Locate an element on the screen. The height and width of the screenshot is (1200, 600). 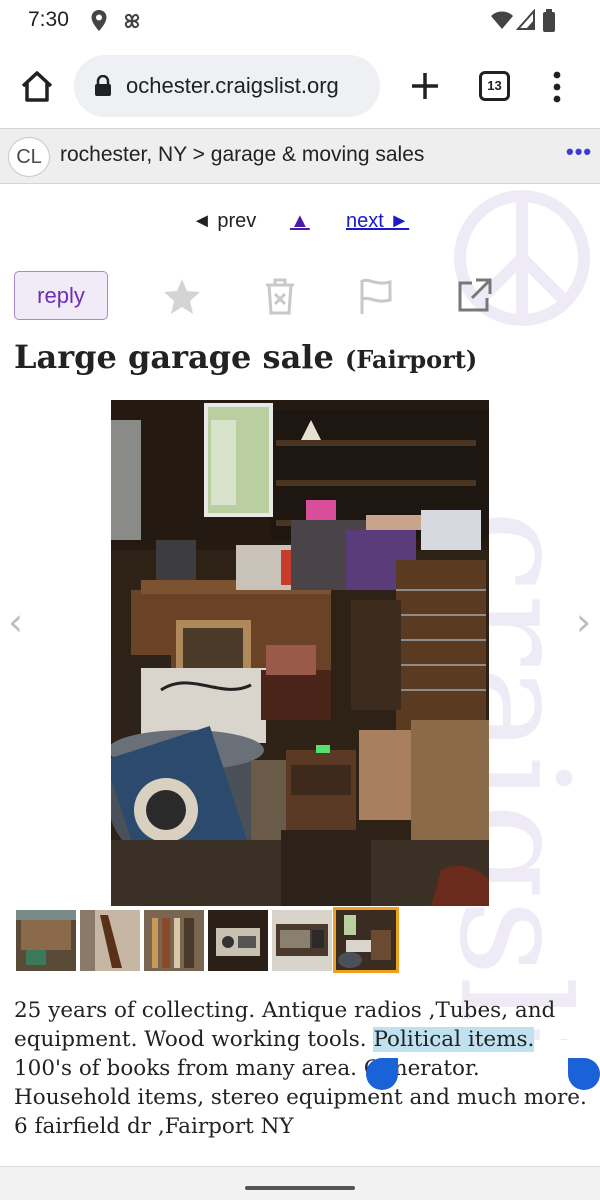
breadcrumb: rochester, NY > garage & moving sales is located at coordinates (242, 155).